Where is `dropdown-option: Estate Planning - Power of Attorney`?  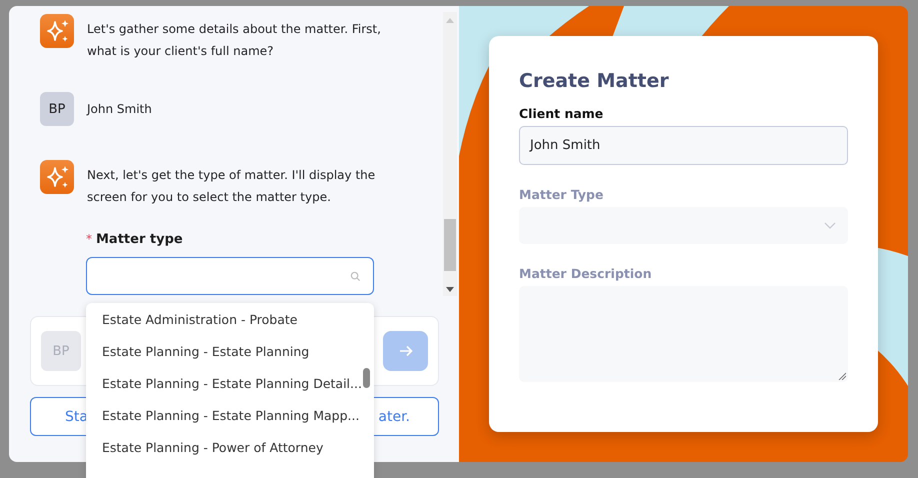 dropdown-option: Estate Planning - Power of Attorney is located at coordinates (230, 448).